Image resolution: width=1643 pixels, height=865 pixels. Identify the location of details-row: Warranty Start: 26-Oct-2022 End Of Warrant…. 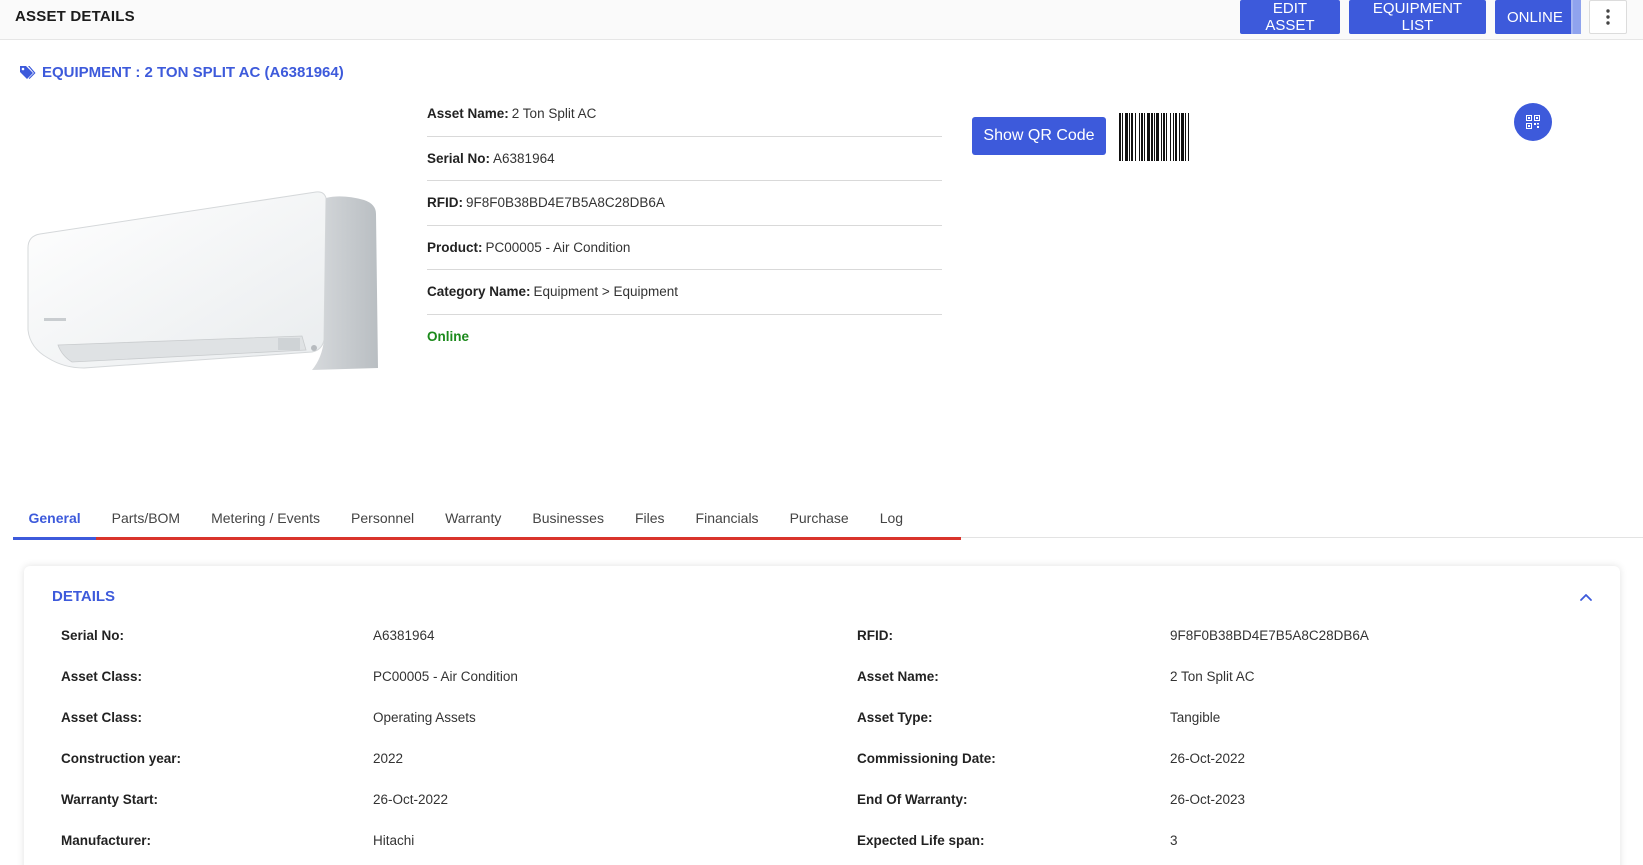
(811, 799).